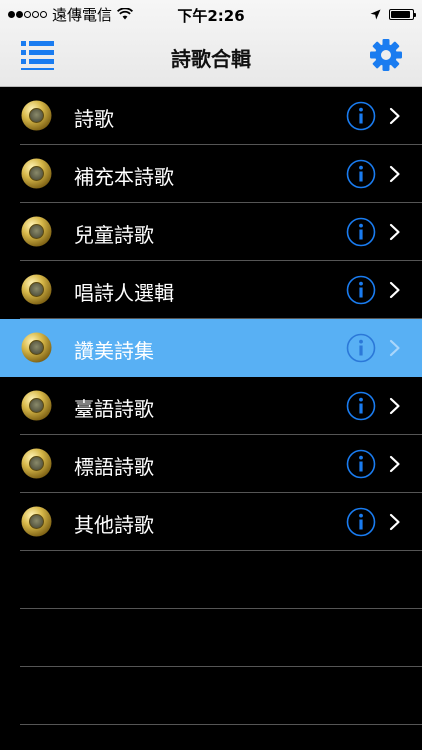 Image resolution: width=422 pixels, height=750 pixels. I want to click on list-item-label: 標語詩歌, so click(114, 467).